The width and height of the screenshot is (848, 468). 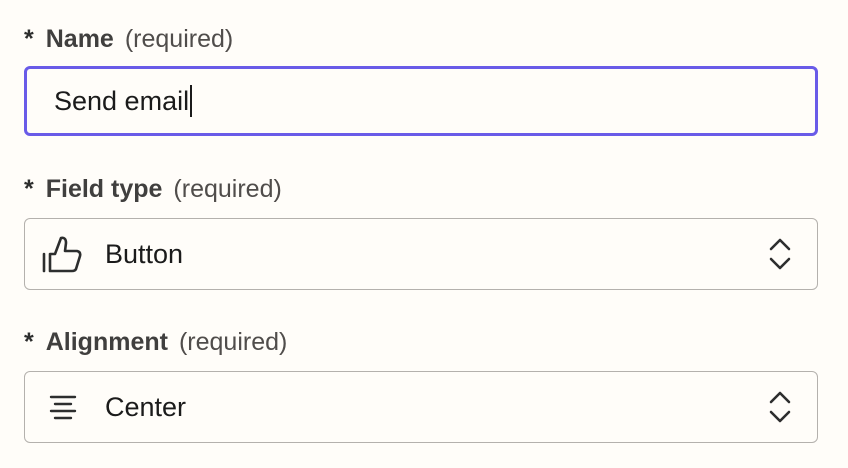 What do you see at coordinates (106, 341) in the screenshot?
I see `alignment-label-text: Alignment` at bounding box center [106, 341].